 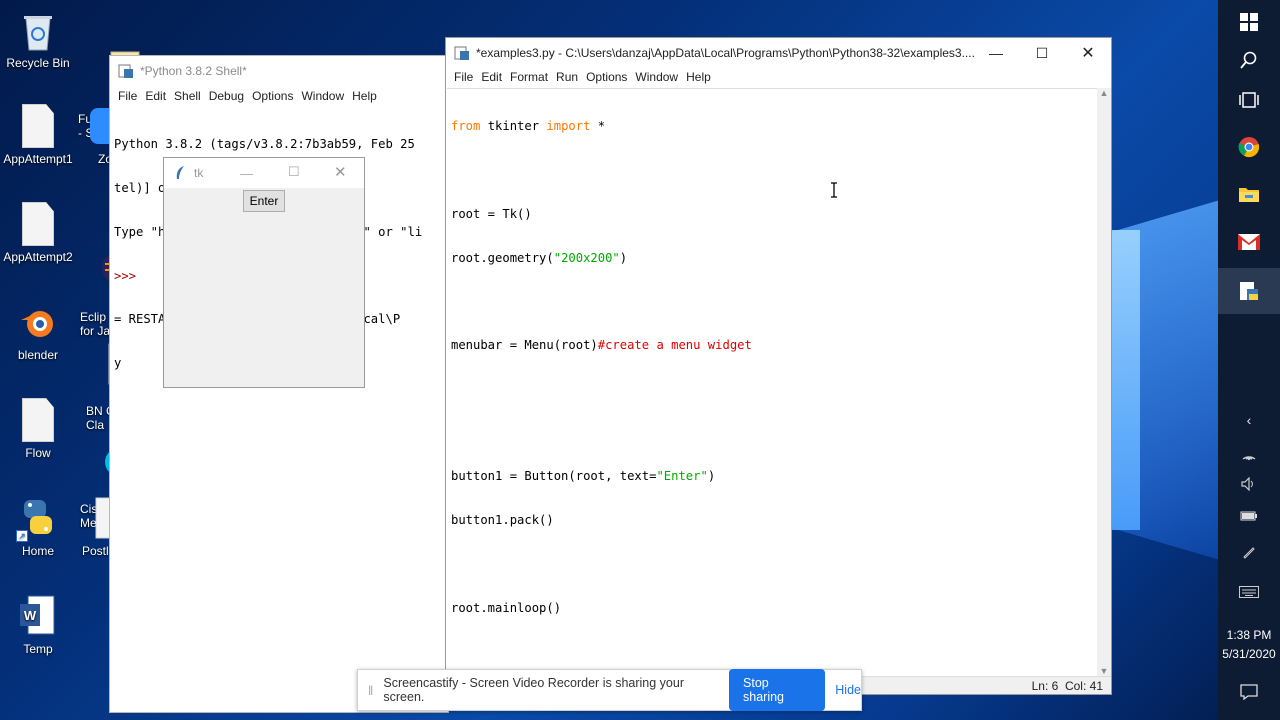 I want to click on scroll-up-icon: ▲, so click(x=1104, y=93).